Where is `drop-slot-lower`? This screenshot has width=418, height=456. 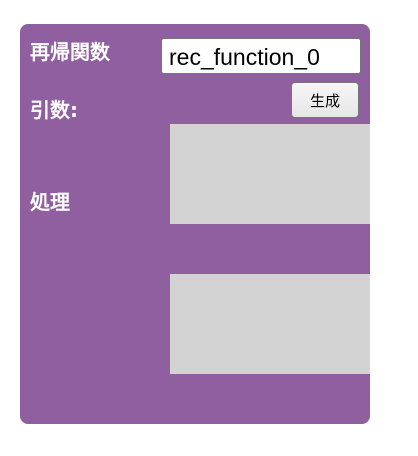
drop-slot-lower is located at coordinates (270, 324).